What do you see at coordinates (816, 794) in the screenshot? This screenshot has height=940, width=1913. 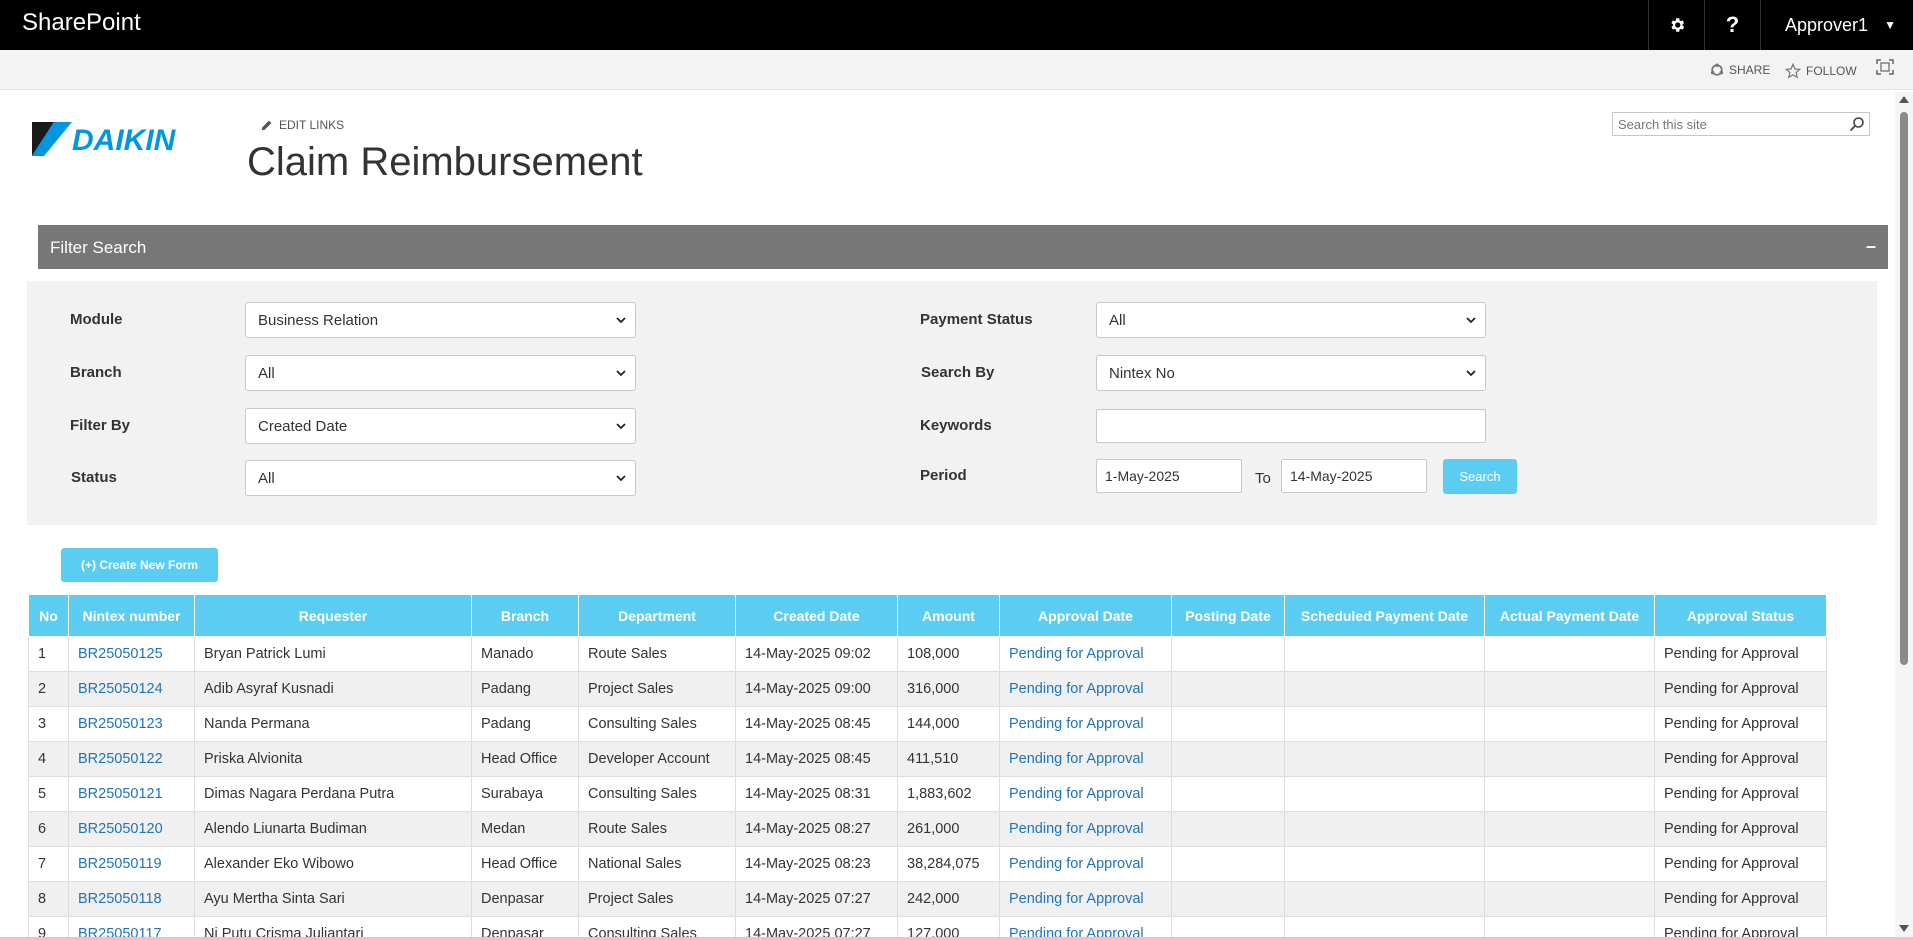 I see `cell-created-date: 14-May-2025 08:31` at bounding box center [816, 794].